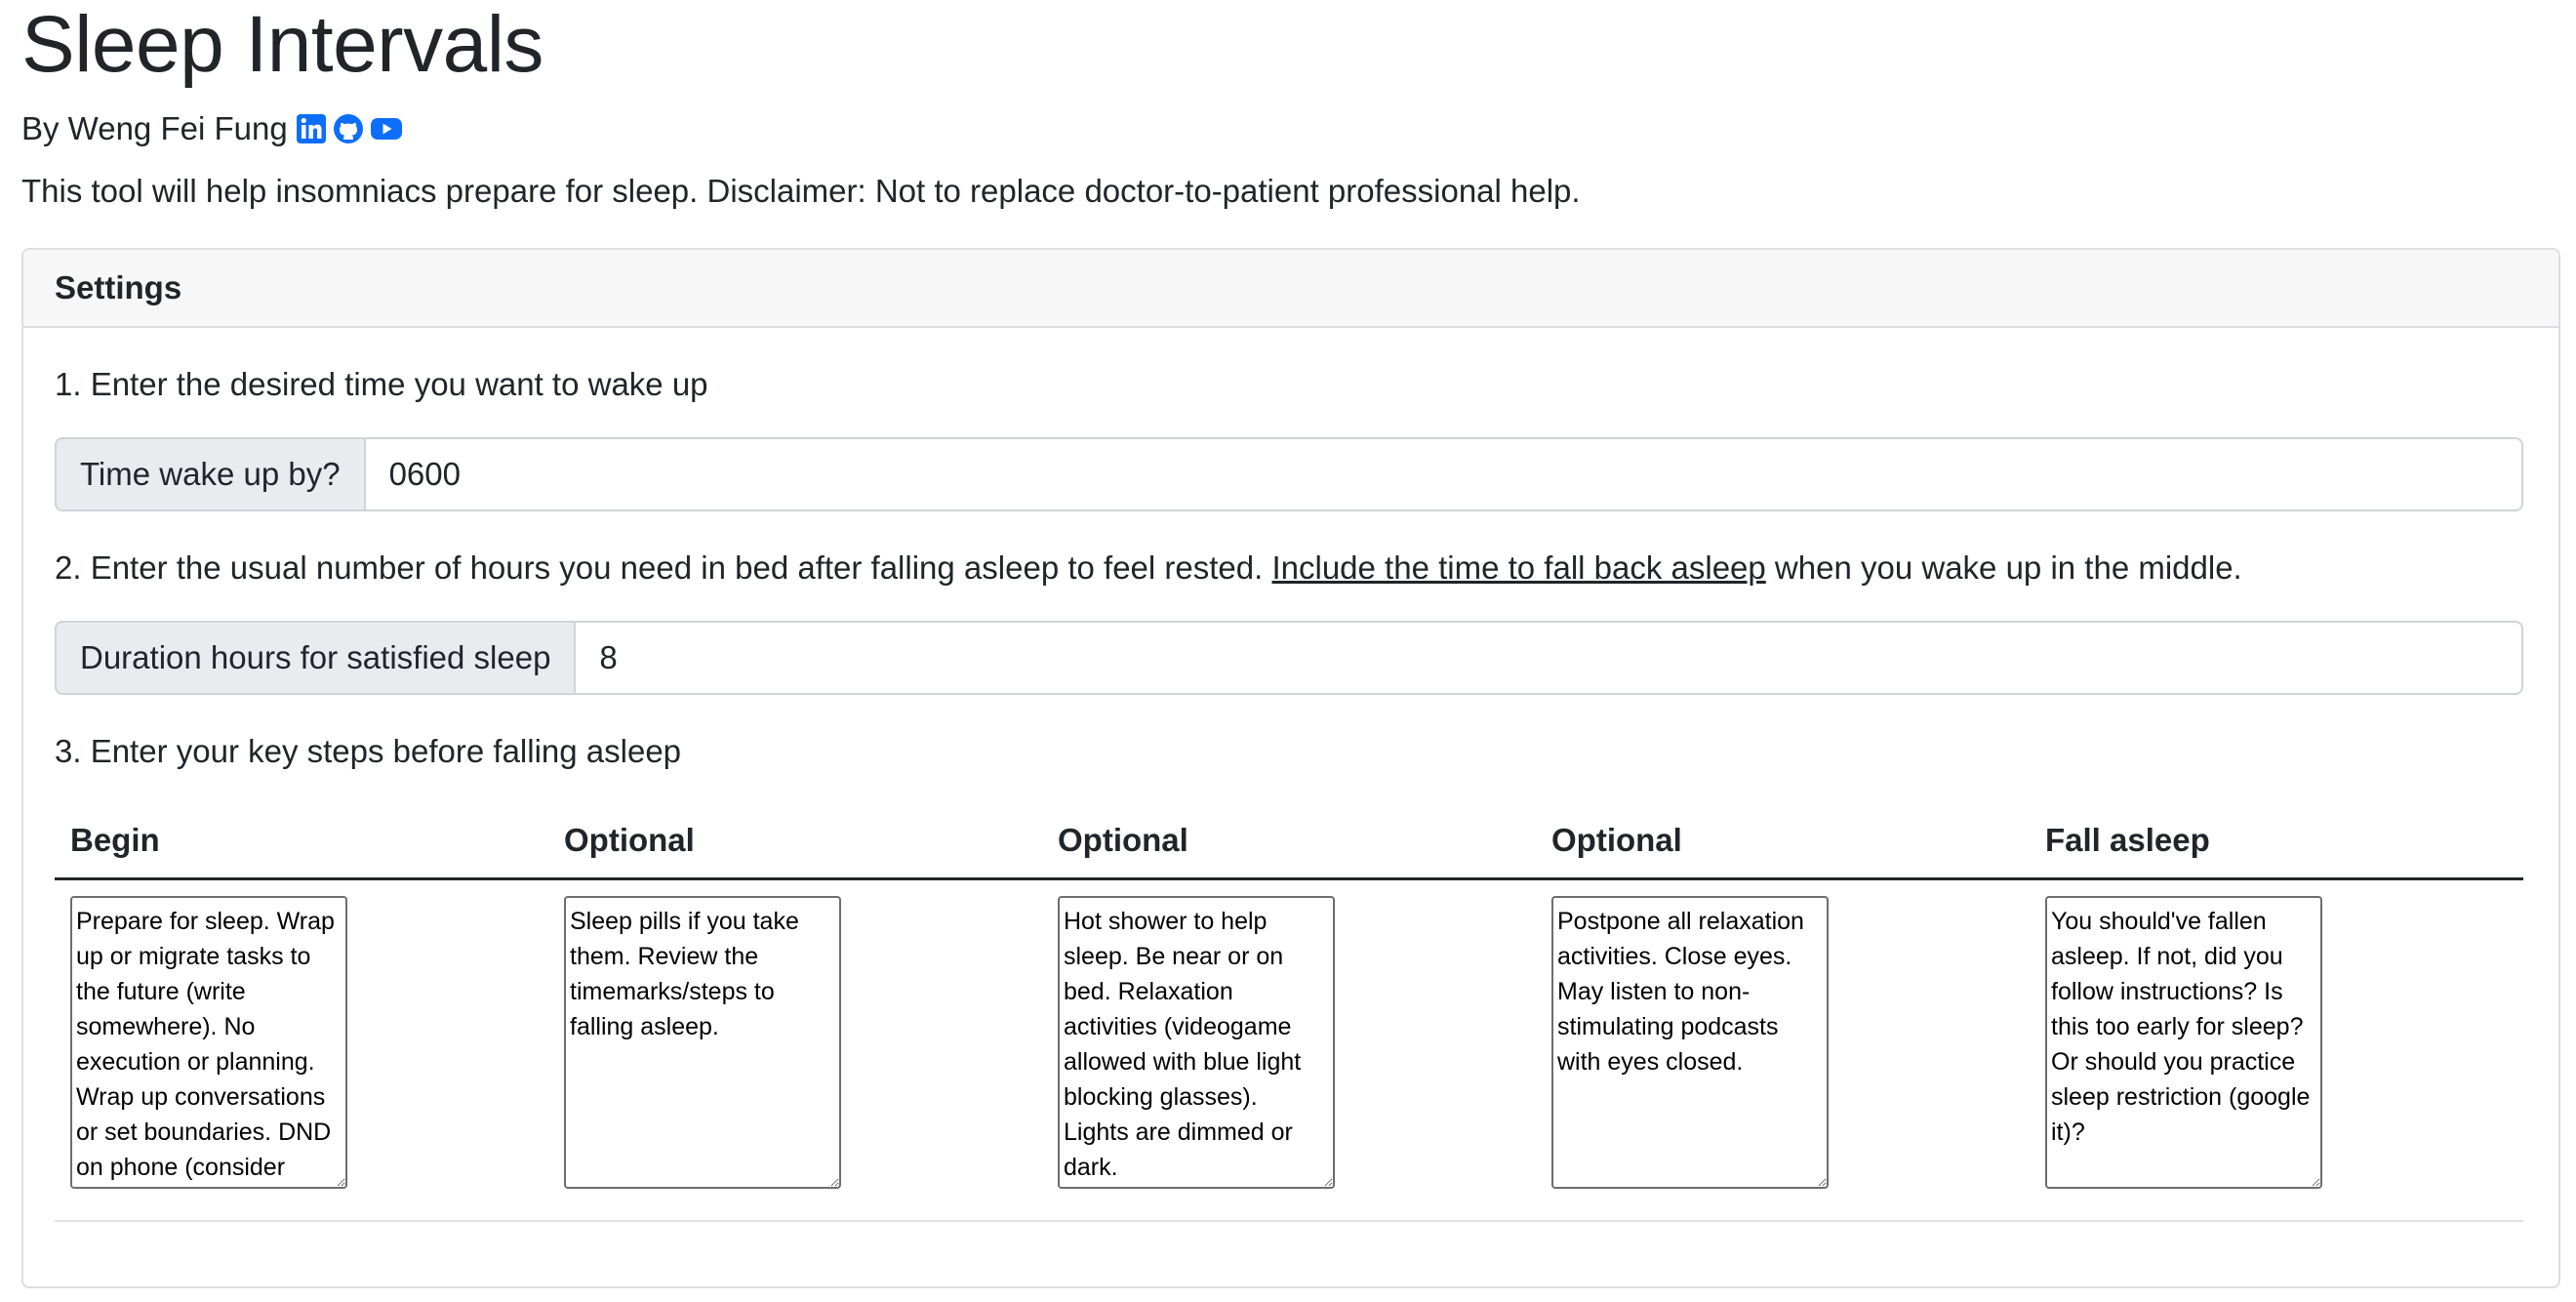 The width and height of the screenshot is (2576, 1302). I want to click on youtube-icon, so click(386, 129).